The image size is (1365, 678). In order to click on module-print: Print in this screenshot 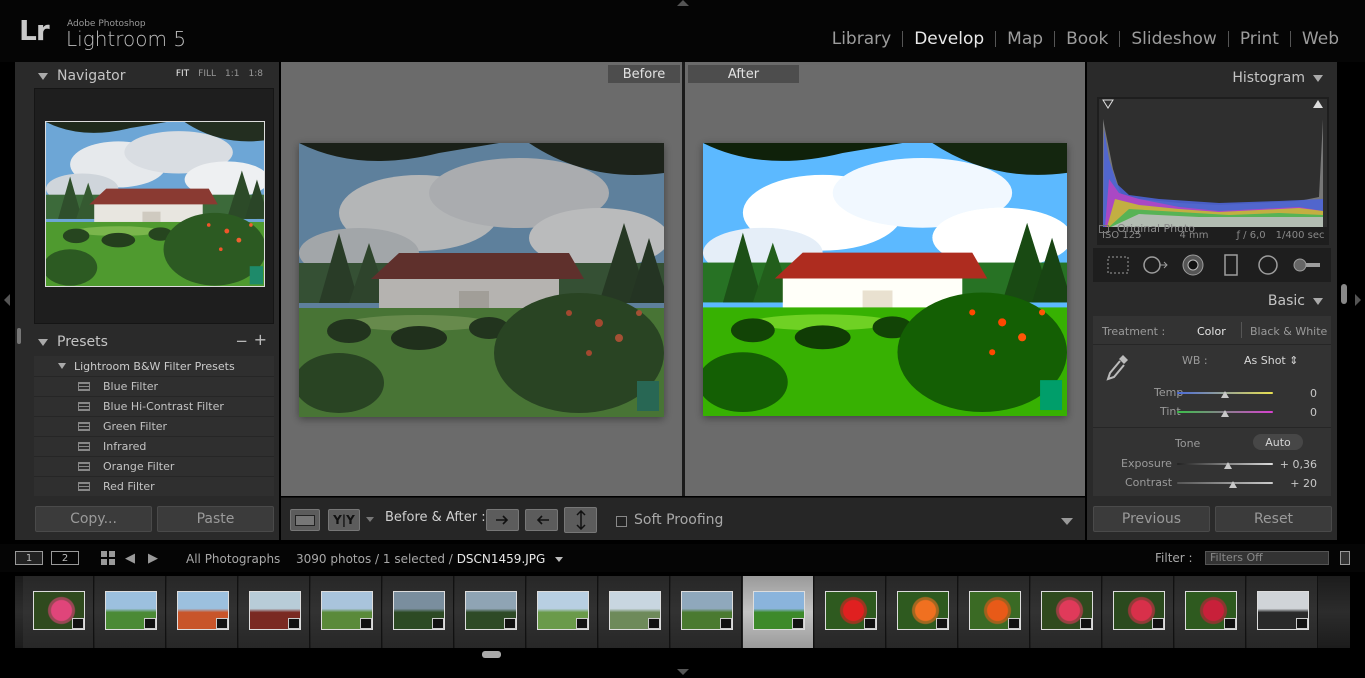, I will do `click(1259, 39)`.